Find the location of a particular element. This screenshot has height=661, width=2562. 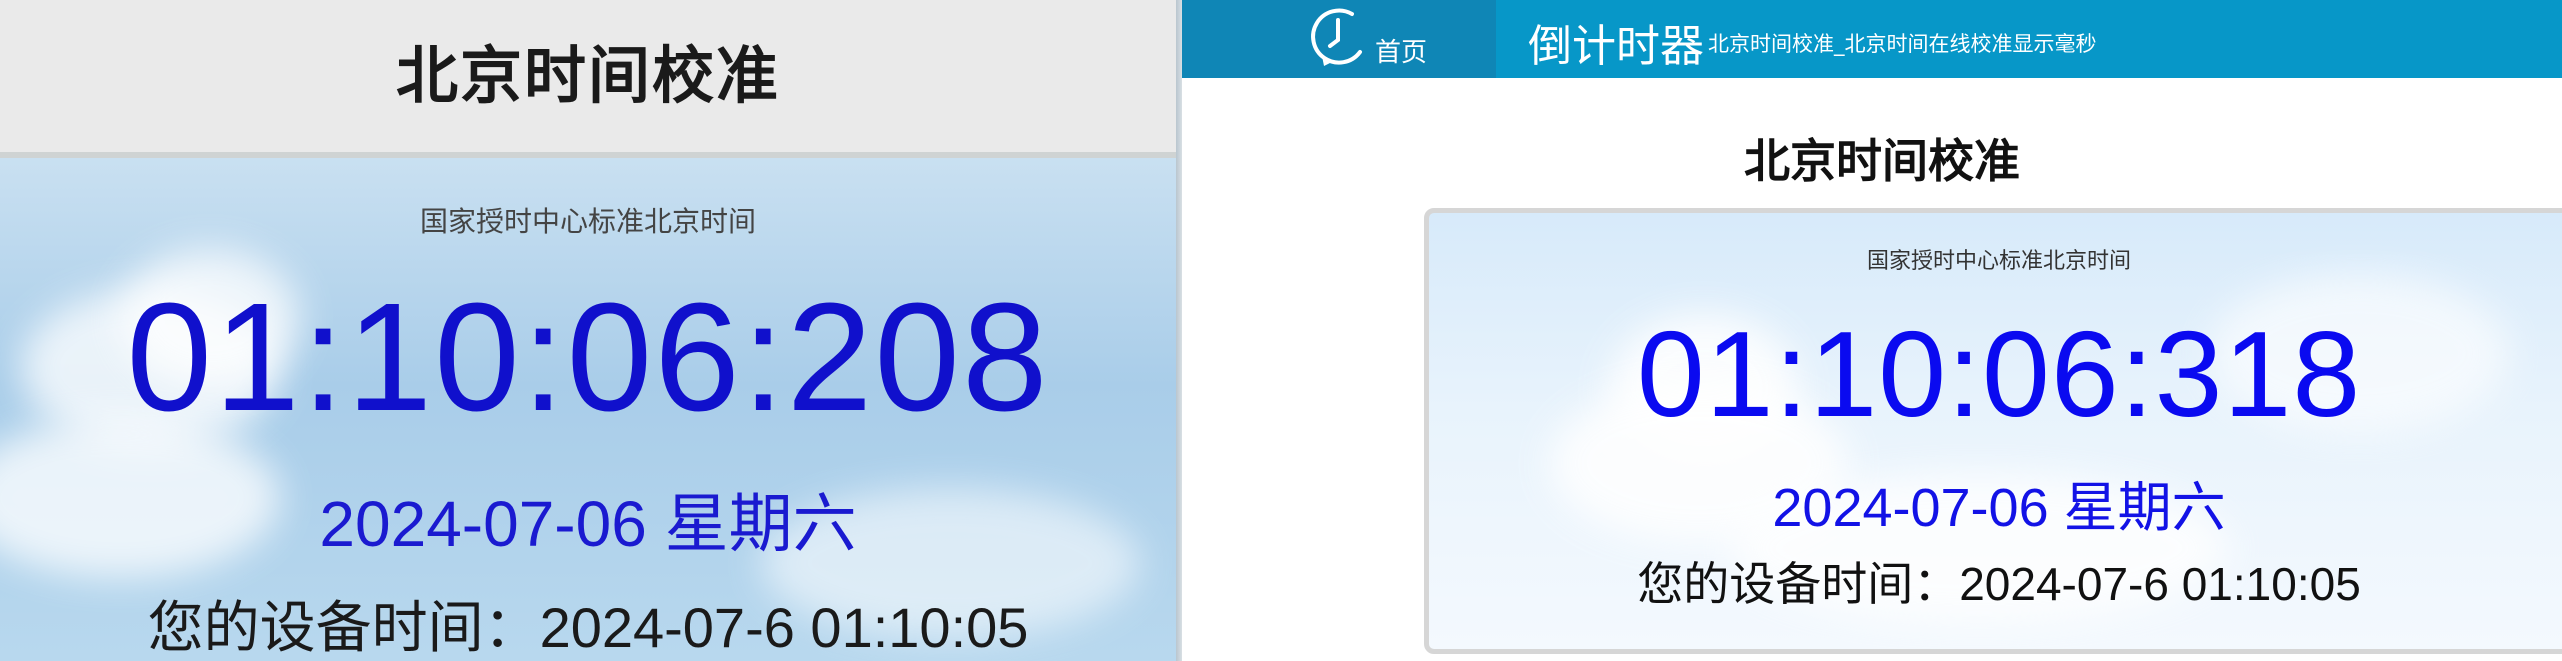

clock-subtitle: 国家授时中心标准北京时间 is located at coordinates (1998, 261).